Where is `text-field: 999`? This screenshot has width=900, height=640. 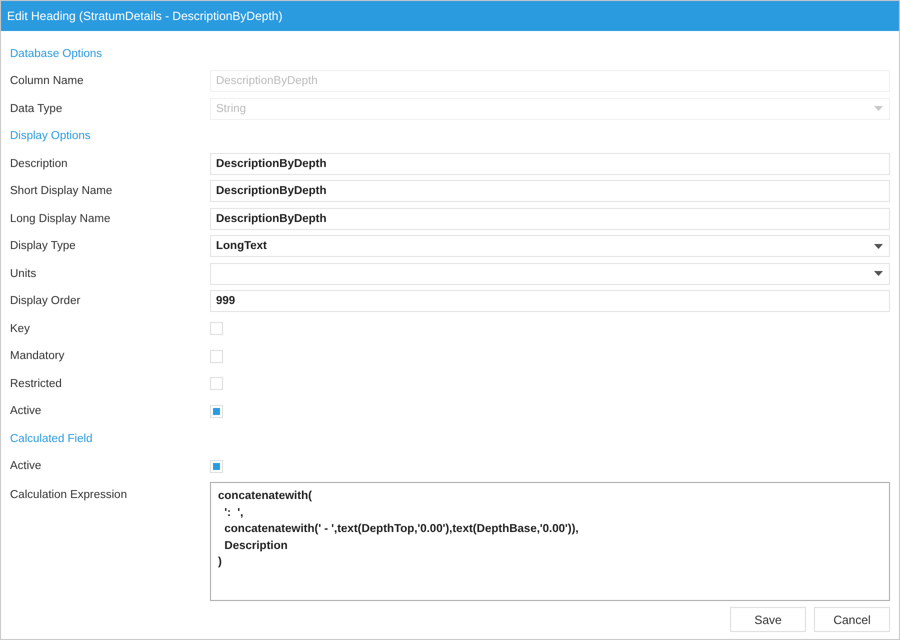
text-field: 999 is located at coordinates (550, 301).